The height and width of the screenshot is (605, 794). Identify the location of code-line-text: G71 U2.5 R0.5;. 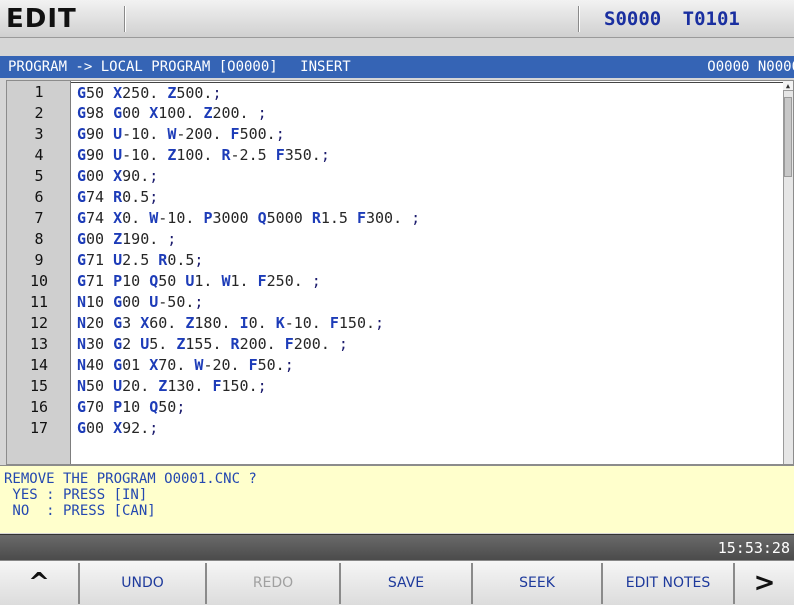
(140, 260).